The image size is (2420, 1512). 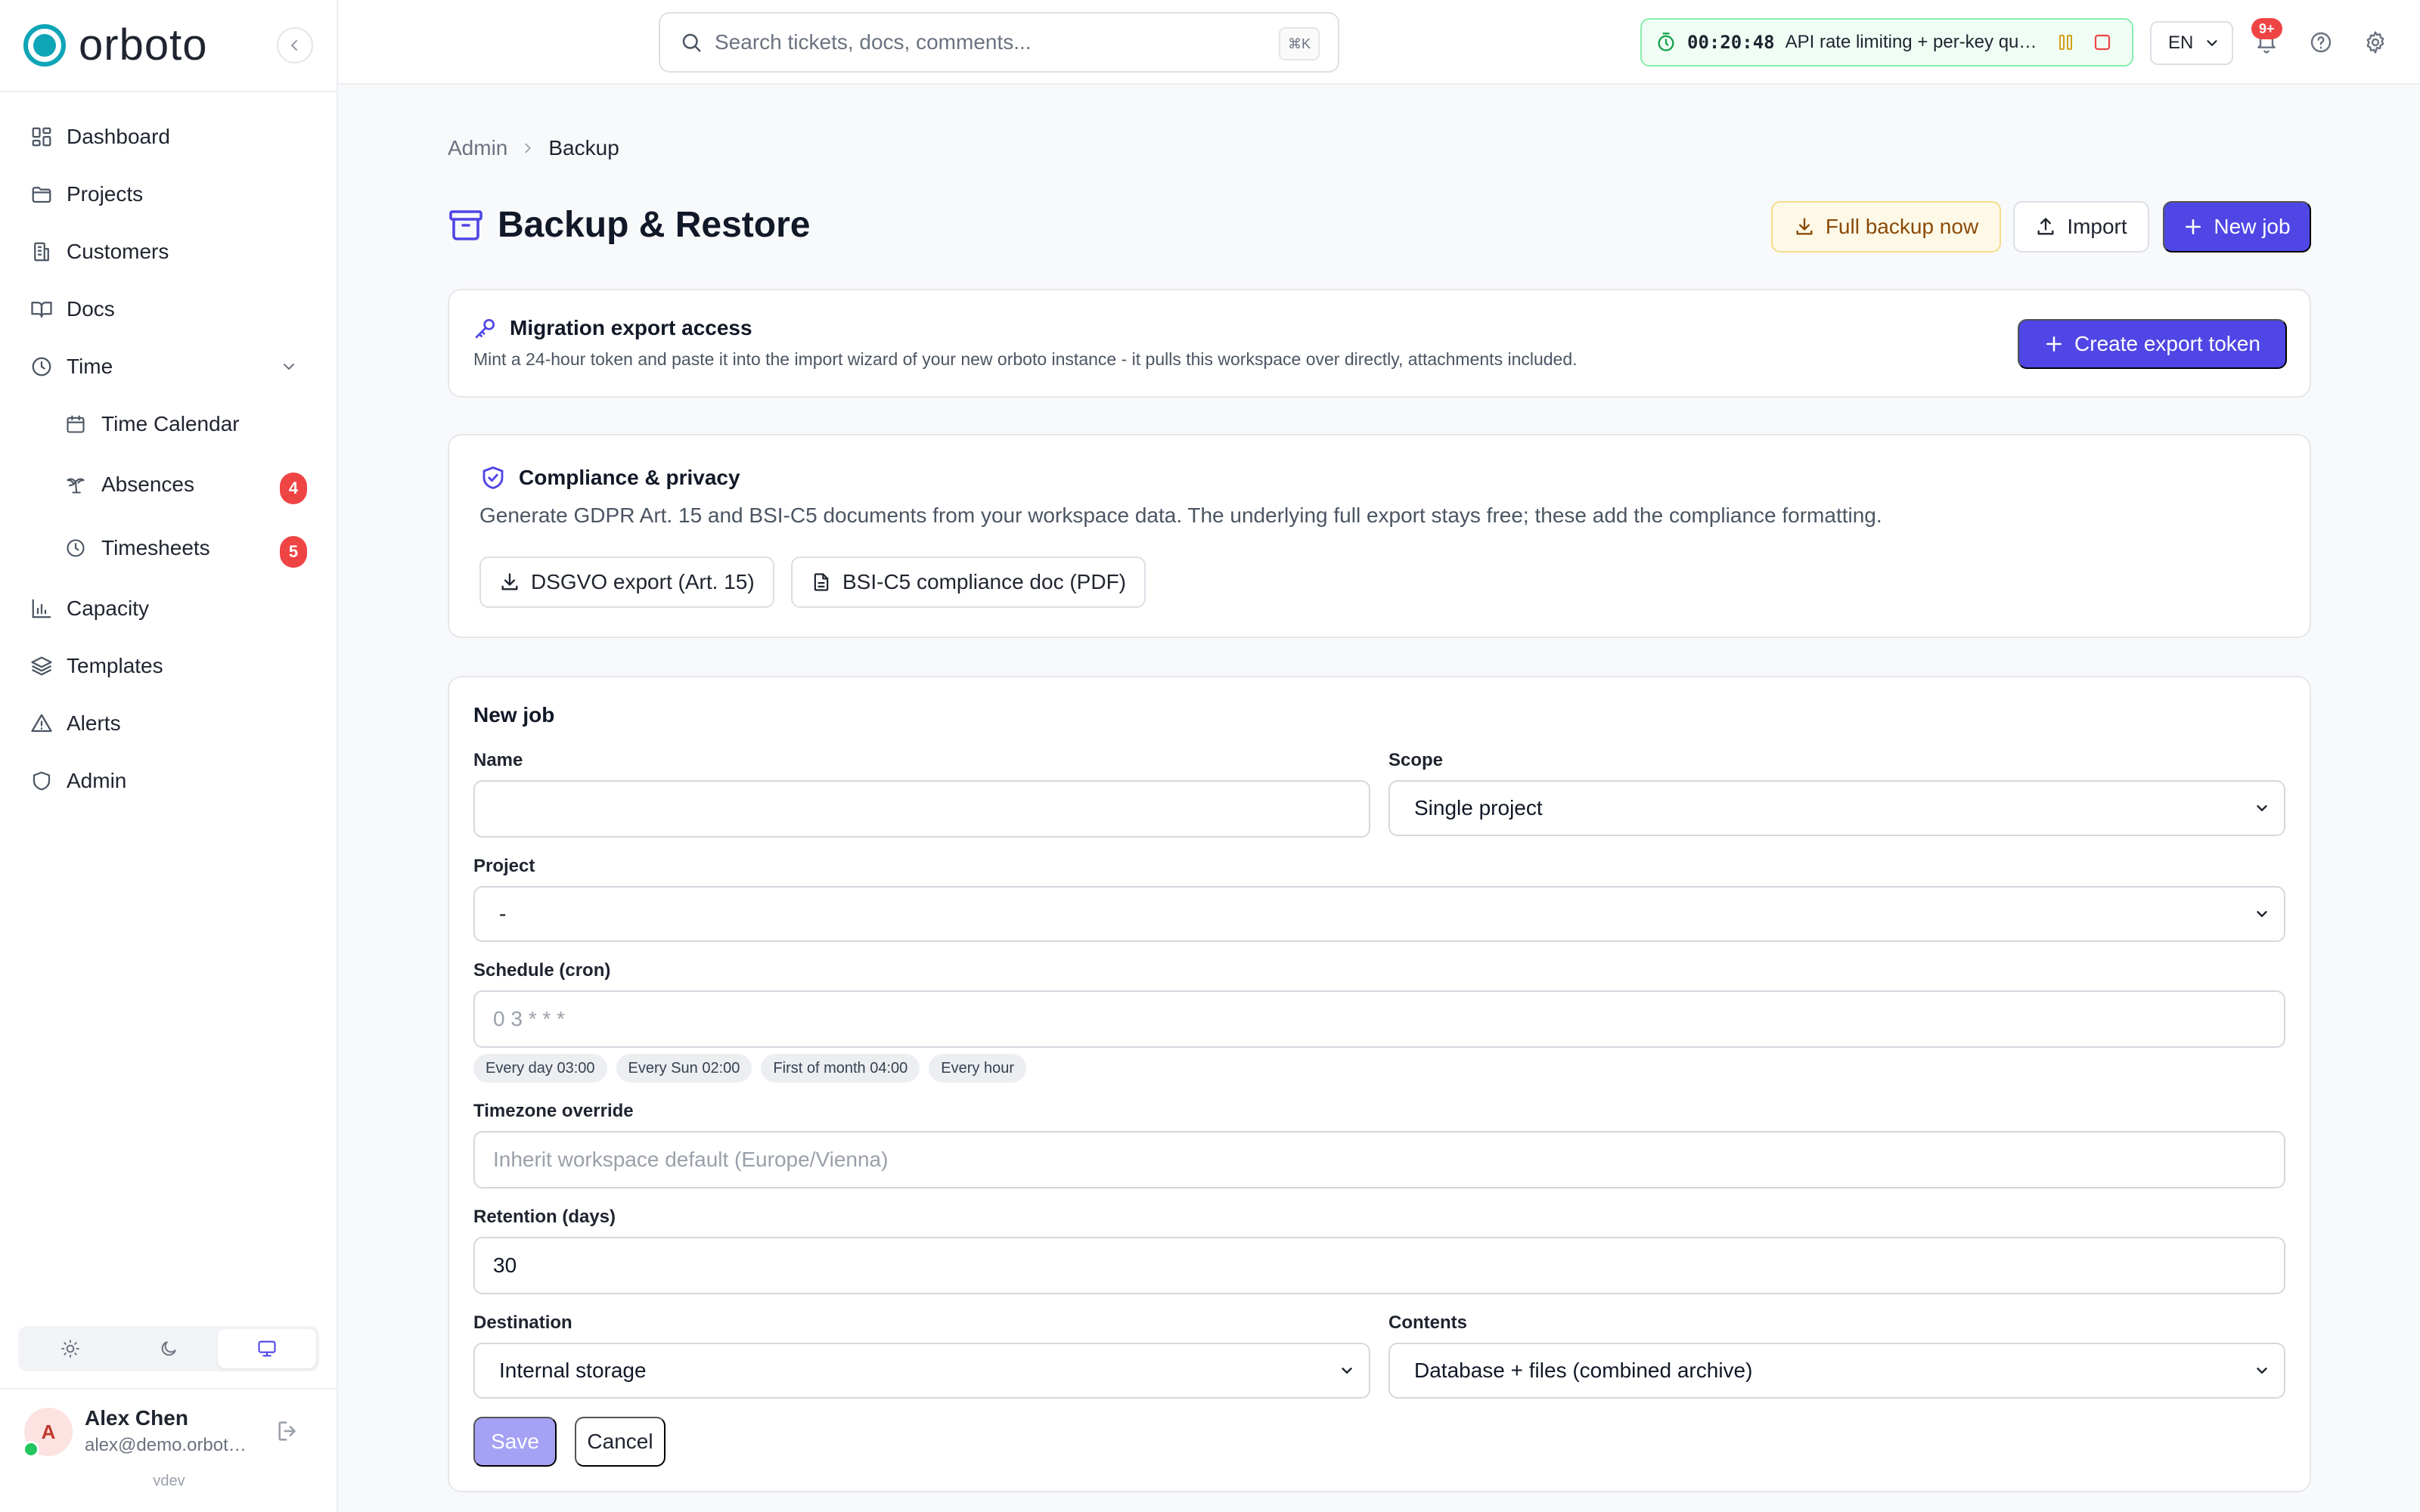 I want to click on orboto-logo-icon, so click(x=44, y=46).